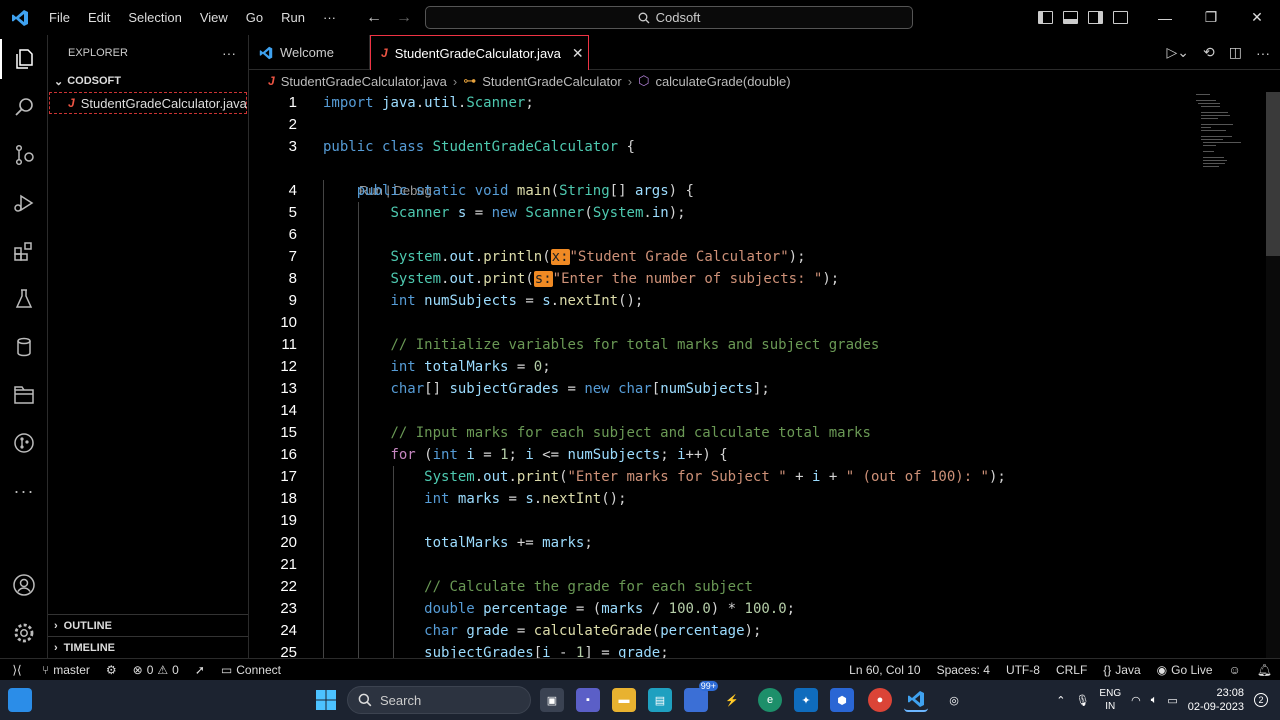 The width and height of the screenshot is (1280, 720). Describe the element at coordinates (17, 670) in the screenshot. I see `remote-icon: ⟩⟨` at that location.